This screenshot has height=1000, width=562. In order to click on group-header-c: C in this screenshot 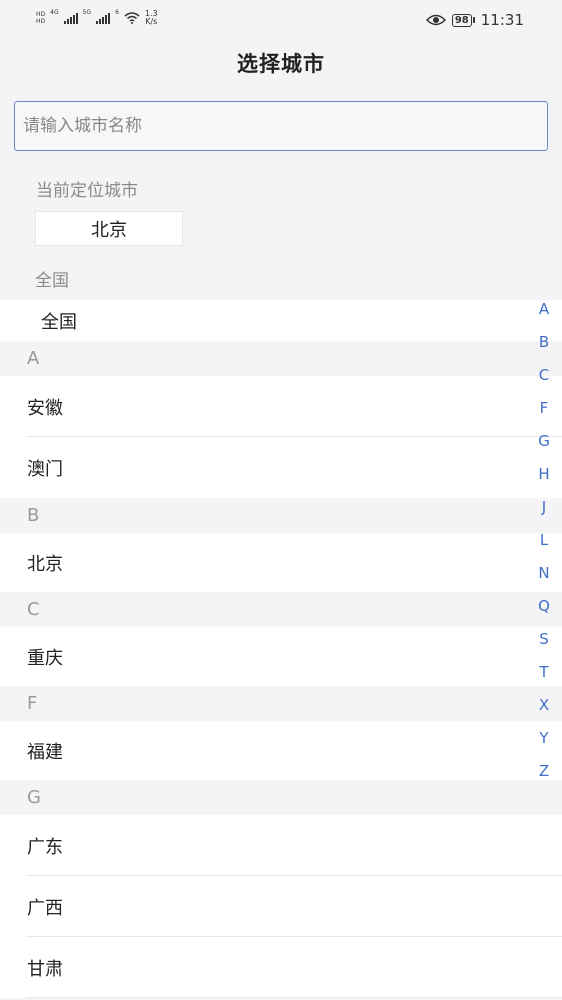, I will do `click(281, 609)`.